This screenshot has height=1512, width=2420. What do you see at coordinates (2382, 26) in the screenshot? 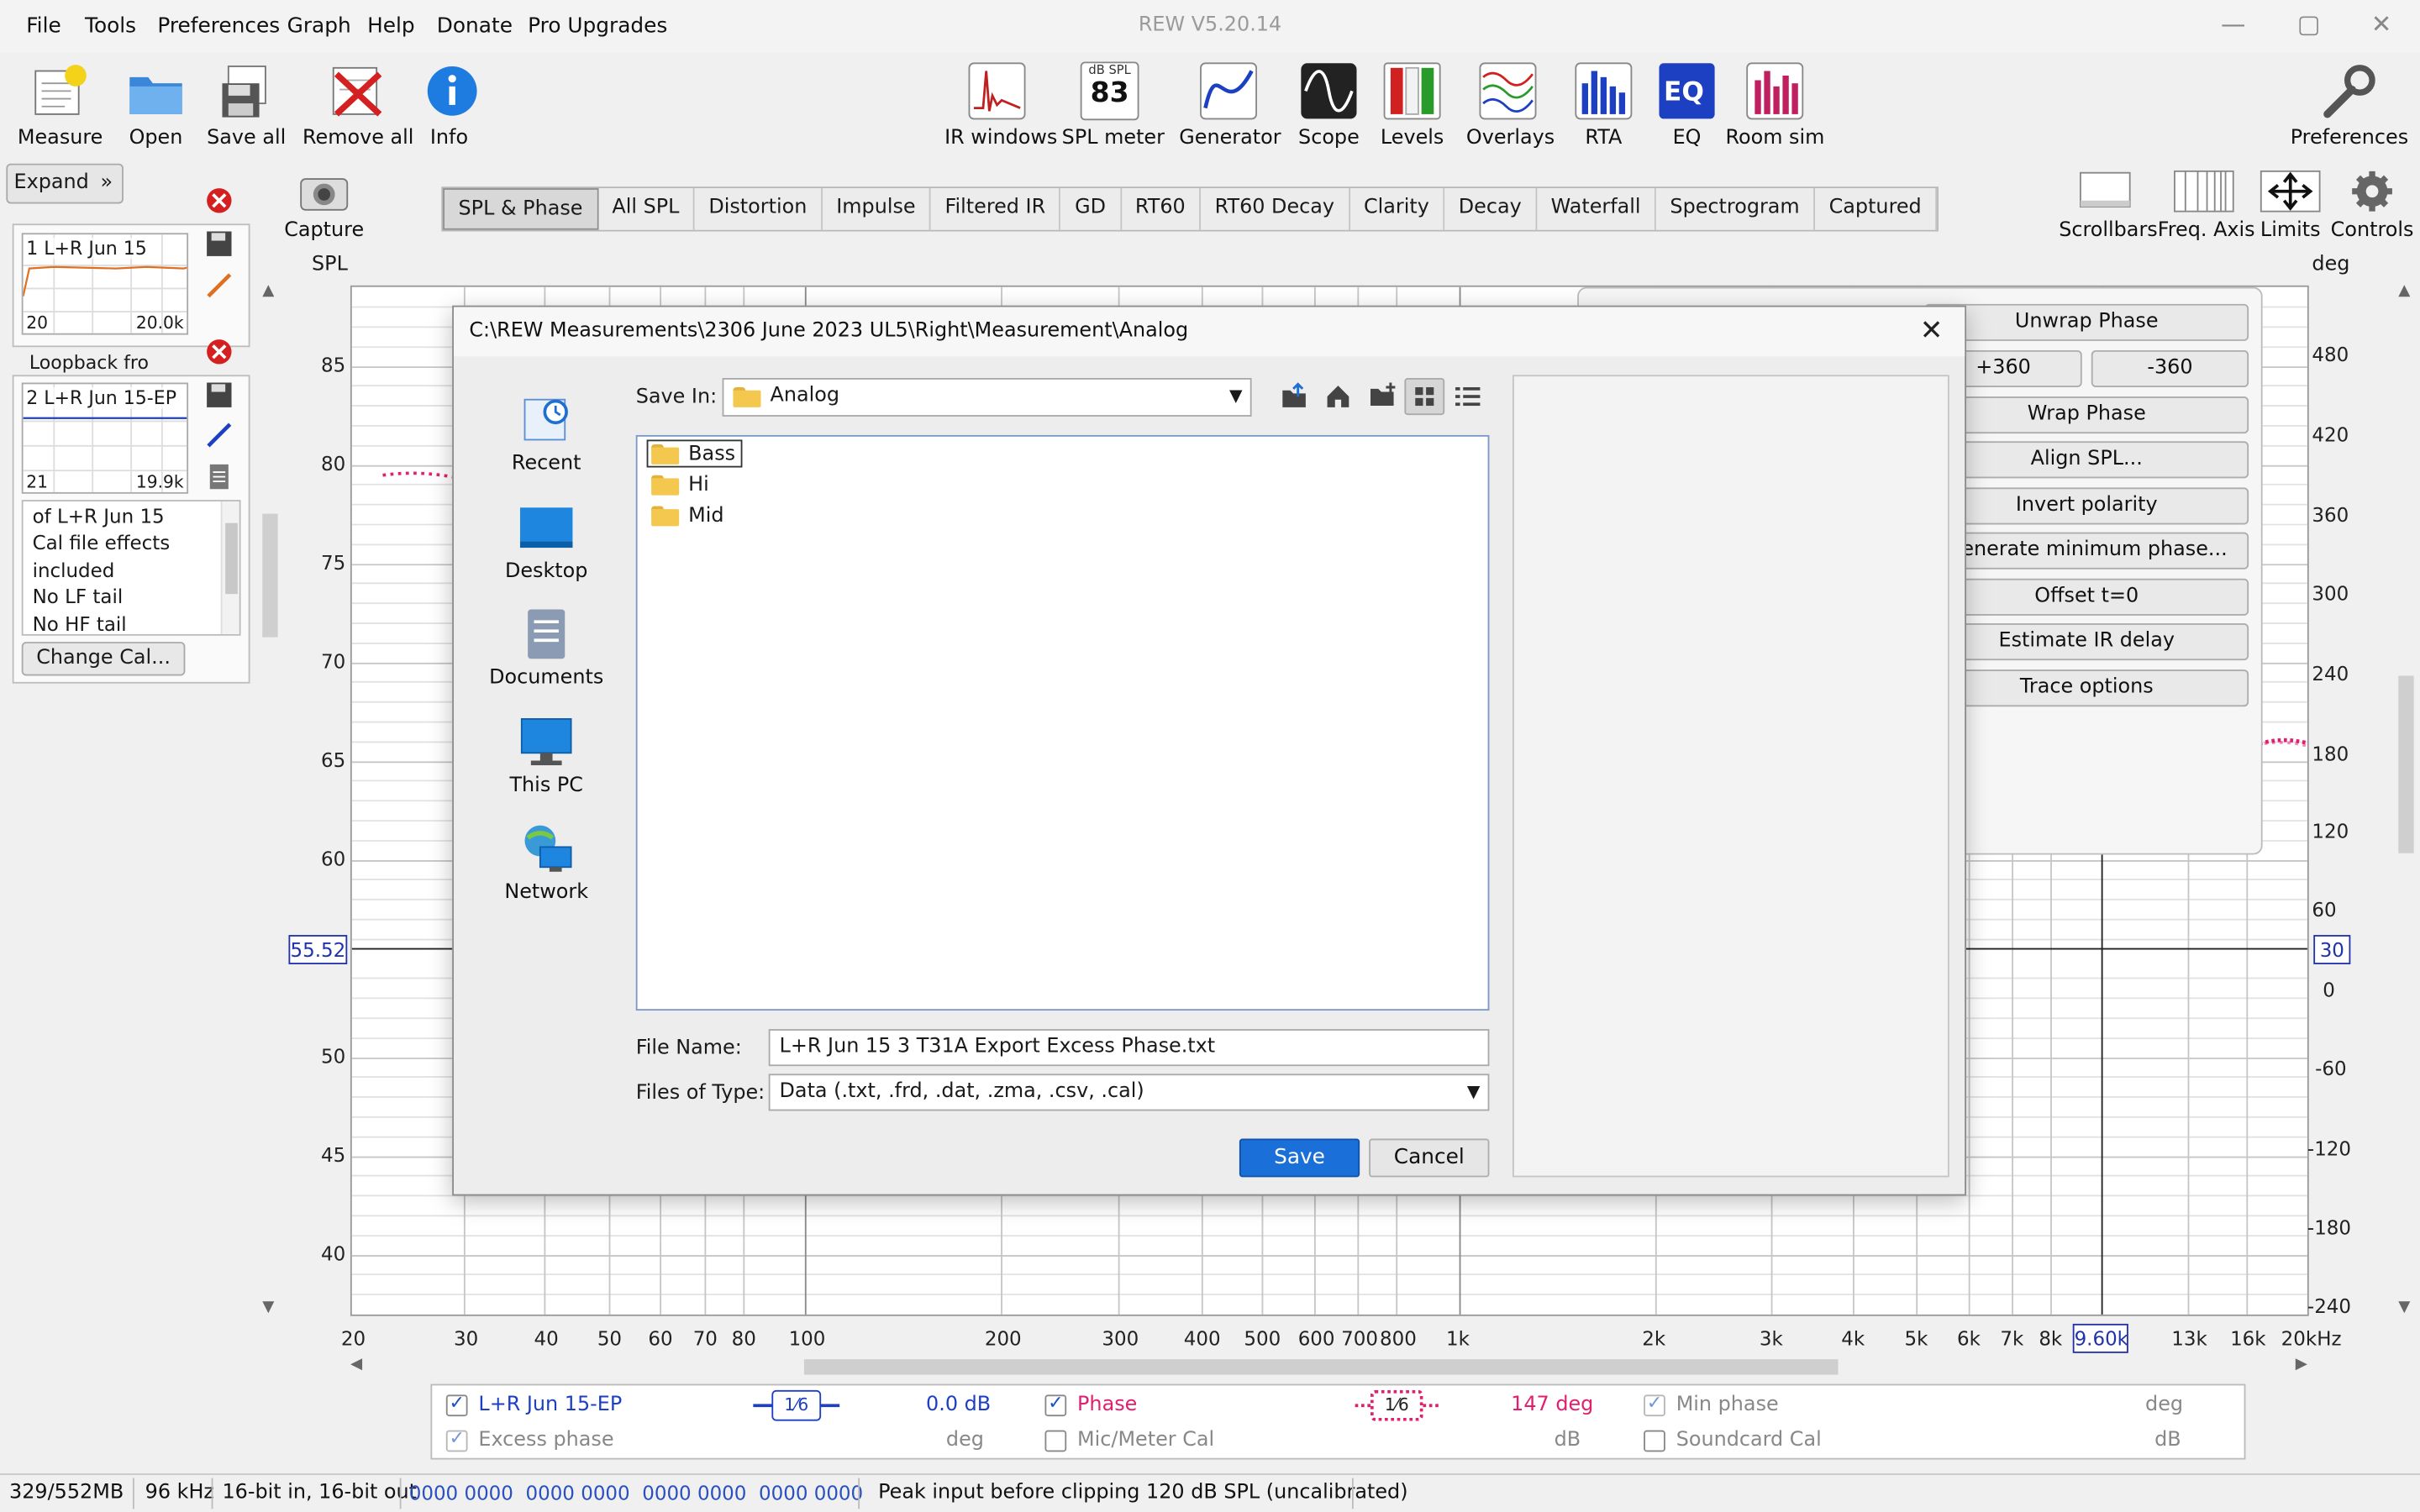
I see `close-window-icon: ✕` at bounding box center [2382, 26].